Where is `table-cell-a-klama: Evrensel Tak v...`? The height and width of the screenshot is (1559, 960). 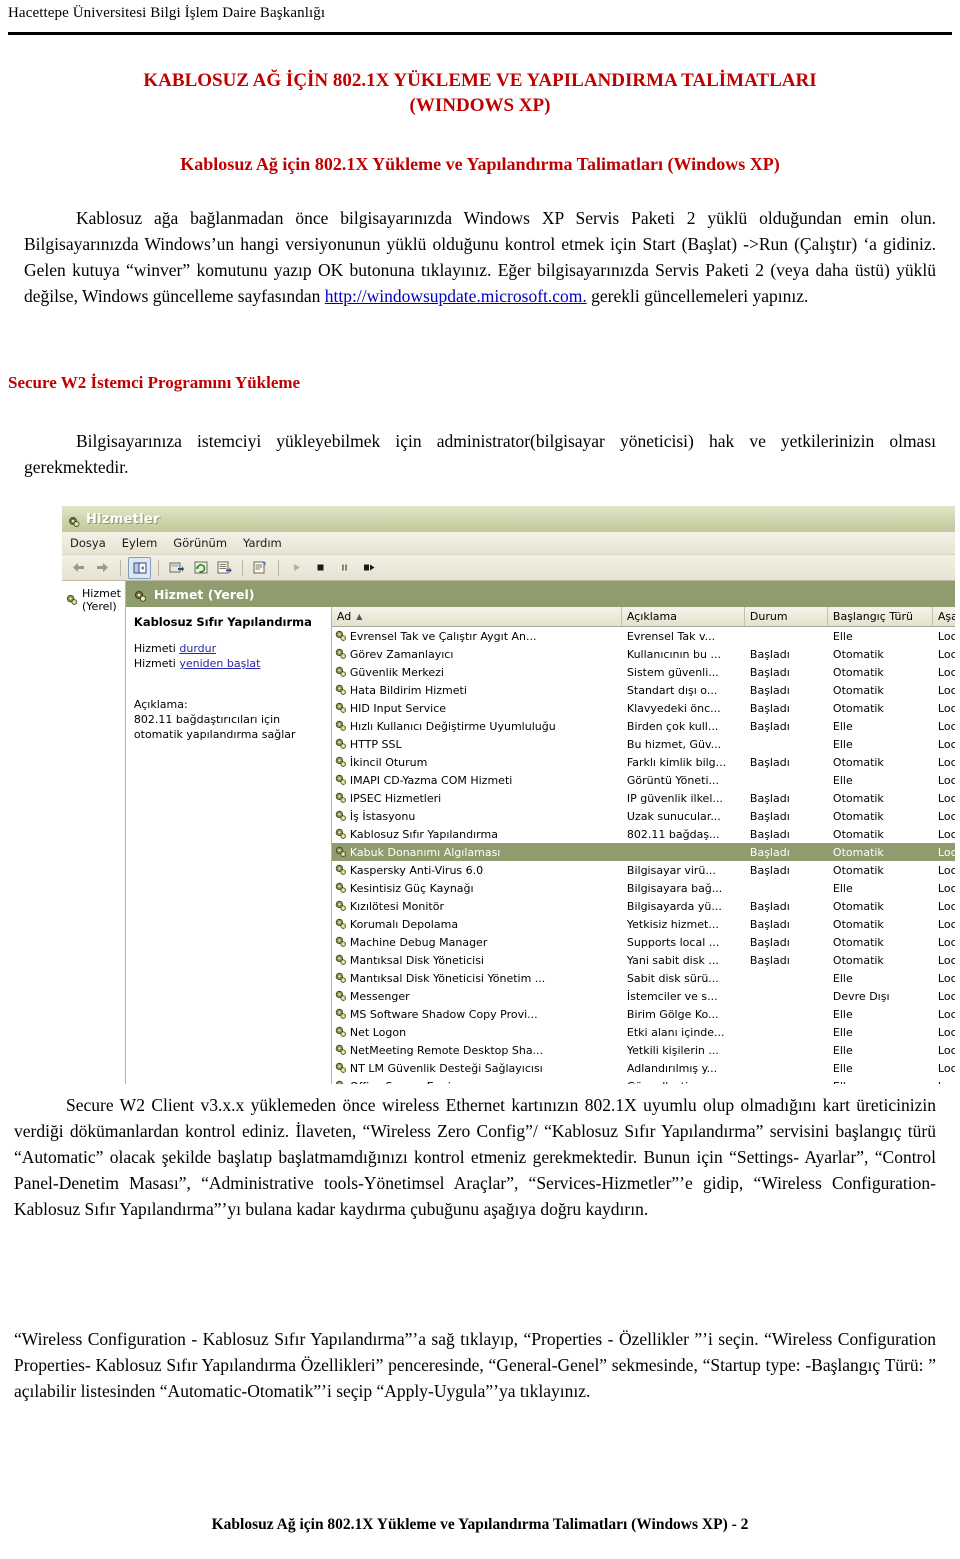 table-cell-a-klama: Evrensel Tak v... is located at coordinates (671, 636).